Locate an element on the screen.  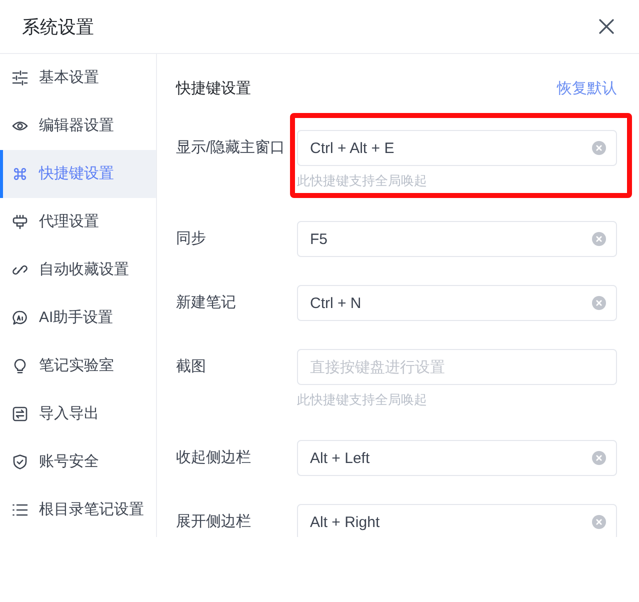
sliders-icon is located at coordinates (20, 78).